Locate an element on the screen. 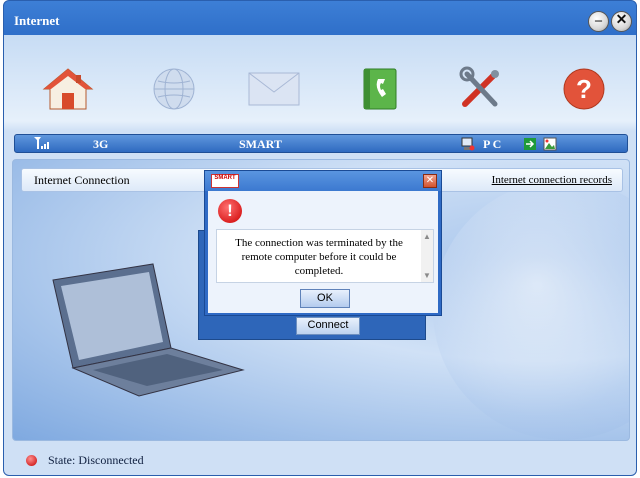 The height and width of the screenshot is (478, 640). message-scrollbar: ▲ ▼ is located at coordinates (427, 256).